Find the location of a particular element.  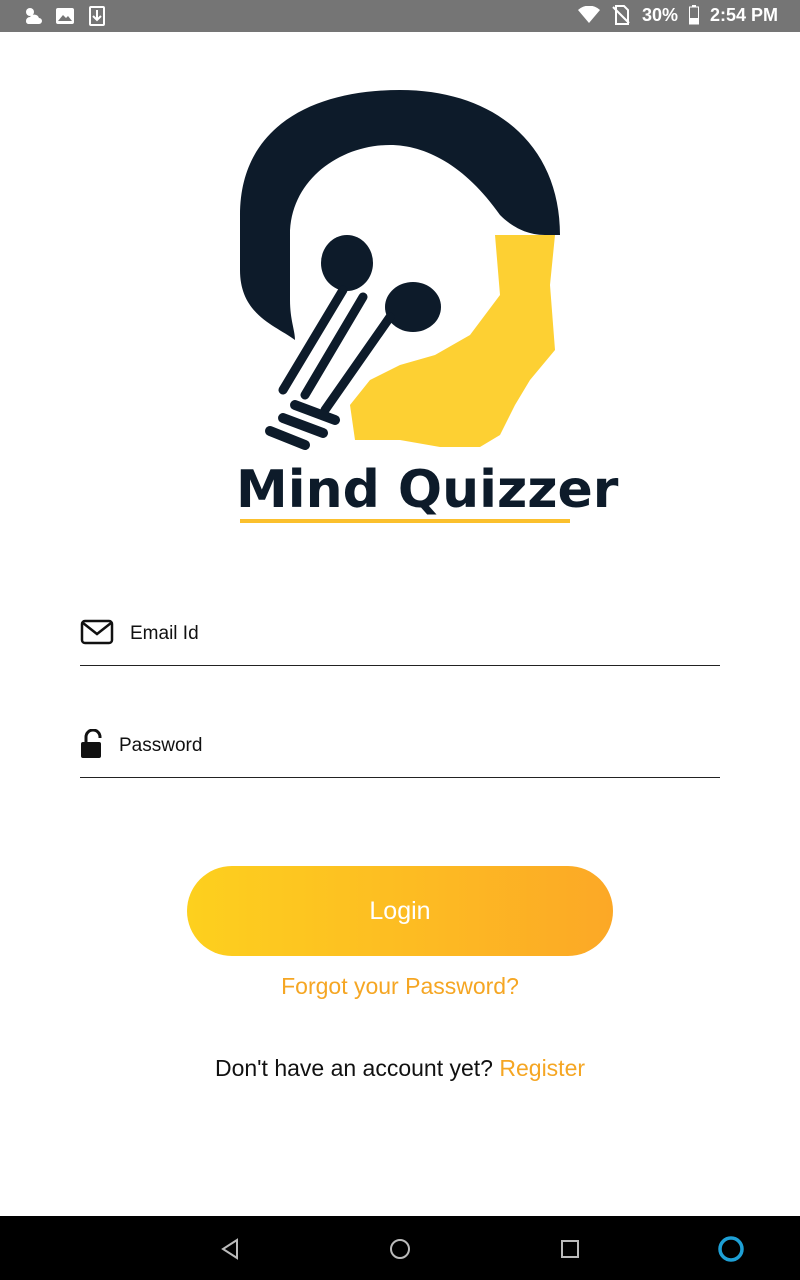

logo-face-shape is located at coordinates (452, 341).